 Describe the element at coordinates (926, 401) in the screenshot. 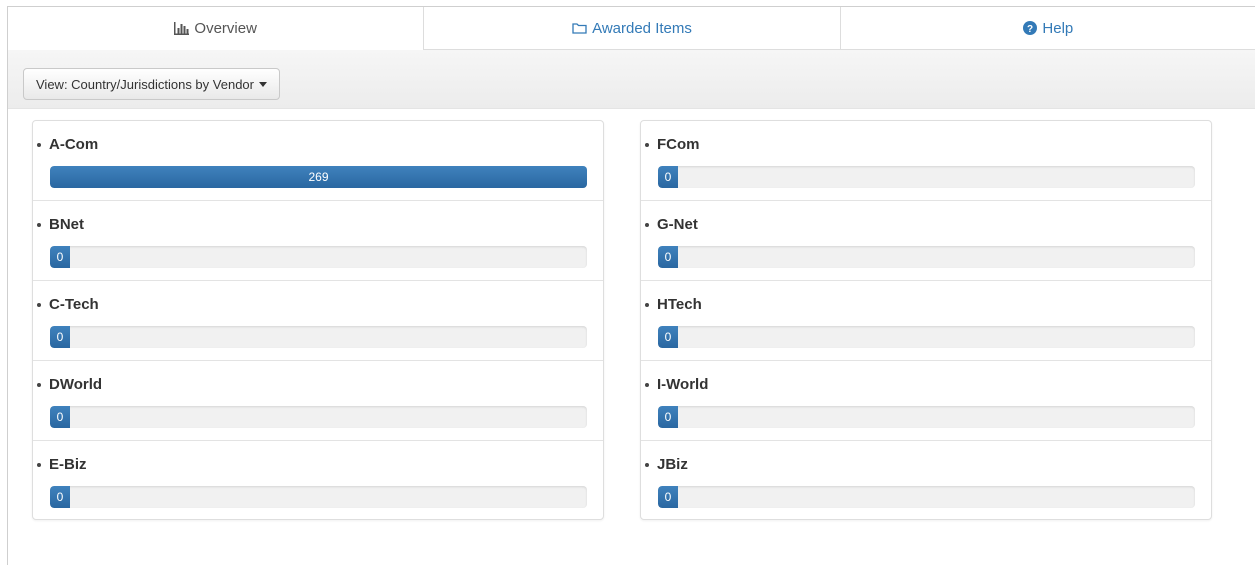

I see `vendor-item: I-World 0` at that location.